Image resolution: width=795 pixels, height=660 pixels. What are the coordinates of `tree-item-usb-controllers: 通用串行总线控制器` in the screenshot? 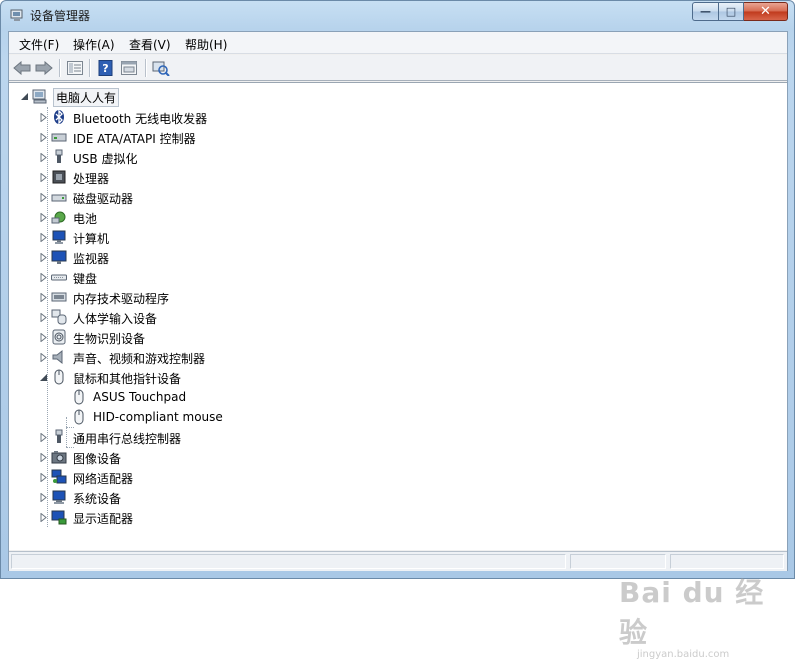 It's located at (159, 437).